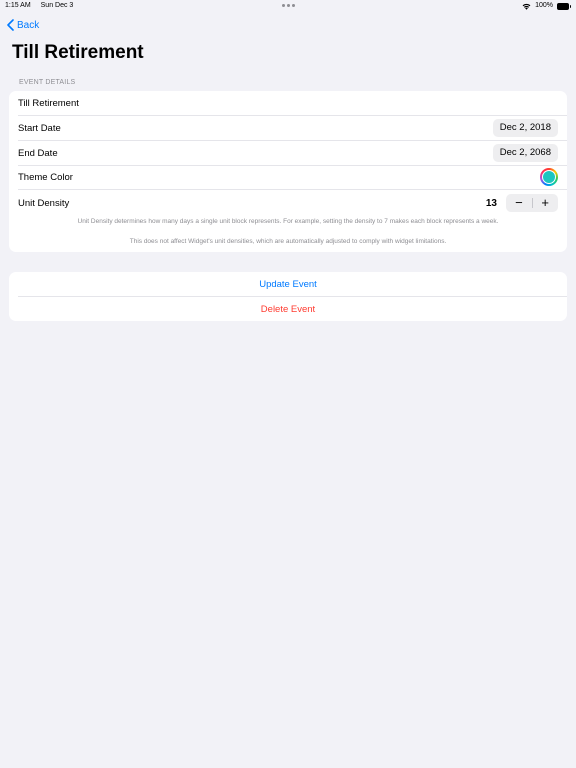  Describe the element at coordinates (545, 203) in the screenshot. I see `increment-button: +` at that location.